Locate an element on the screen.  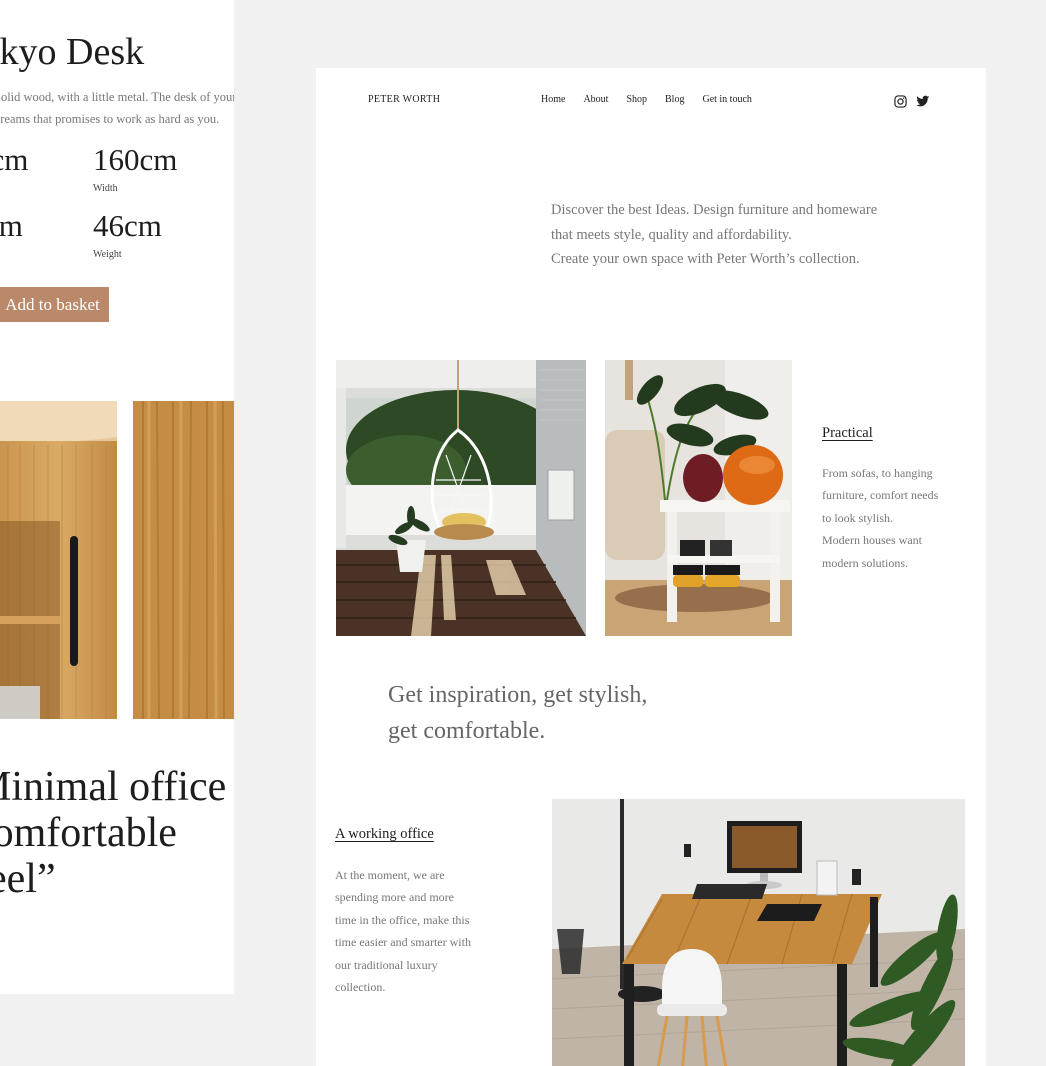
office-line: spending more and more is located at coordinates (394, 897).